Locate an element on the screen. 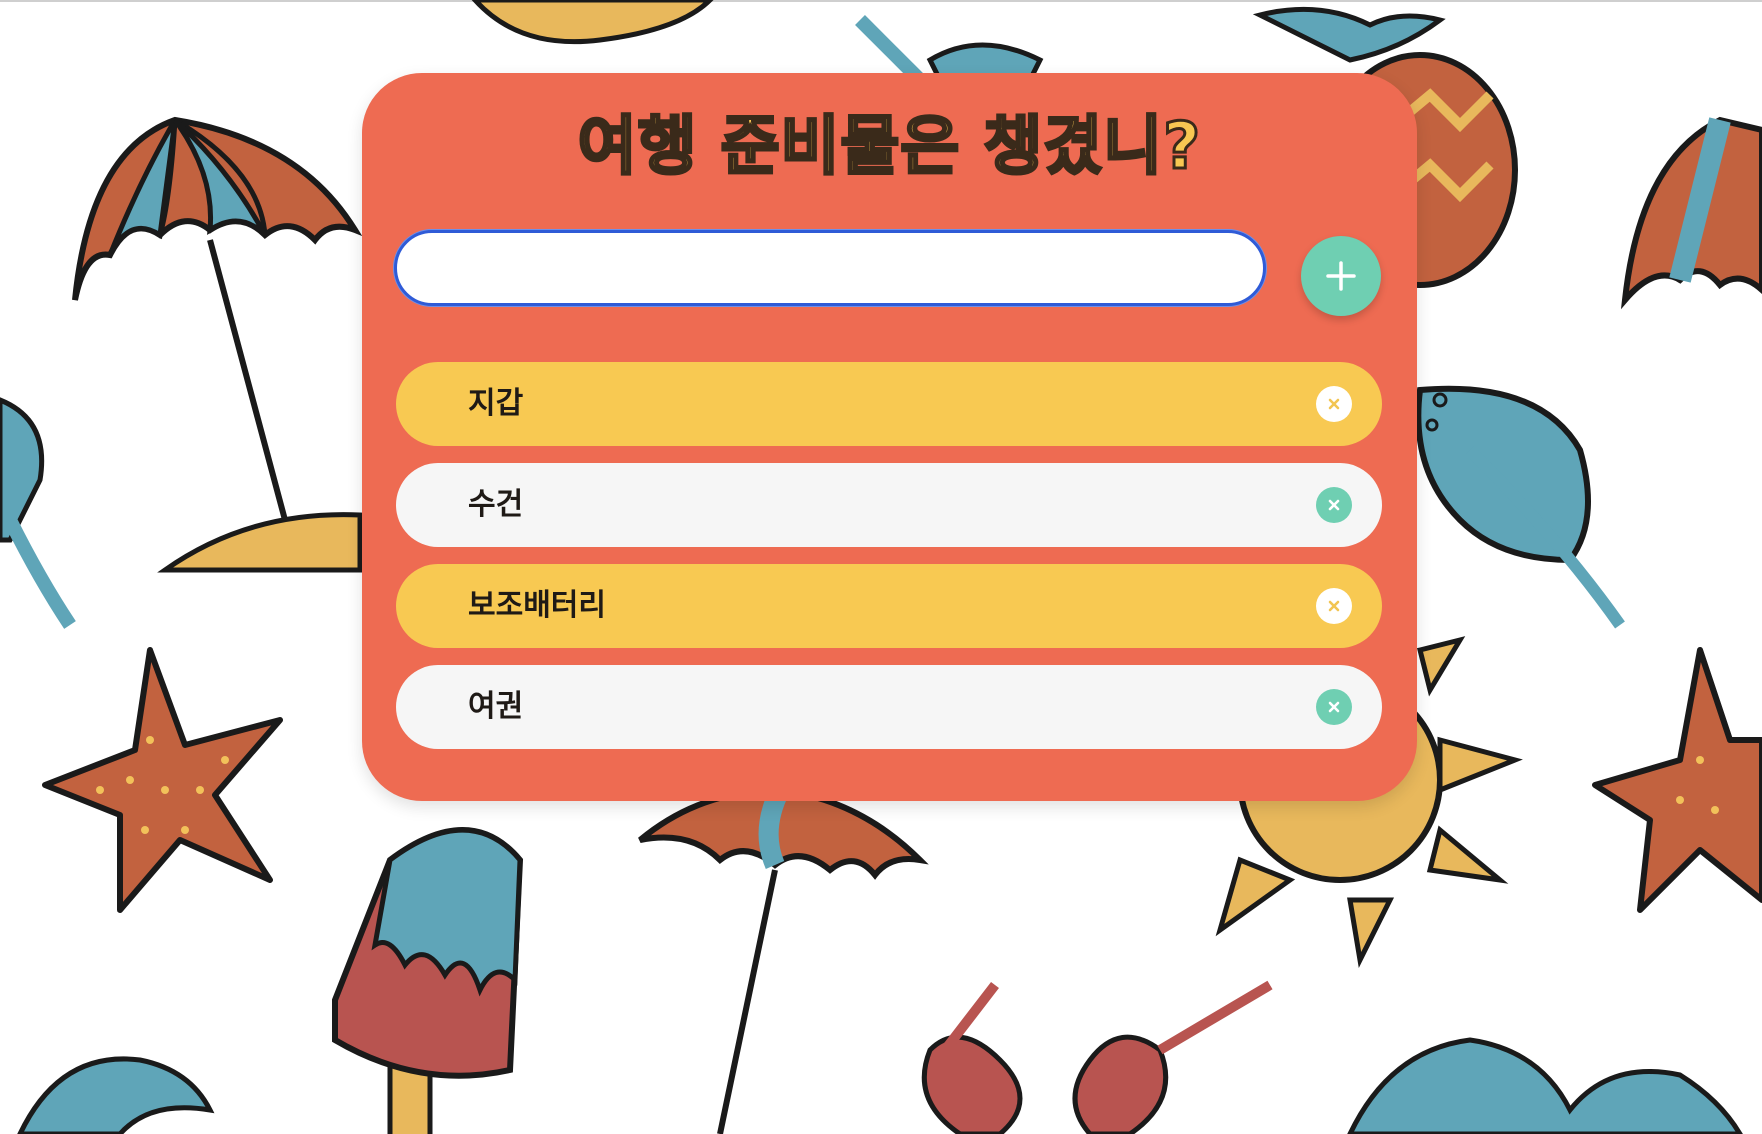 The image size is (1762, 1134). list-item: 지갑 is located at coordinates (889, 404).